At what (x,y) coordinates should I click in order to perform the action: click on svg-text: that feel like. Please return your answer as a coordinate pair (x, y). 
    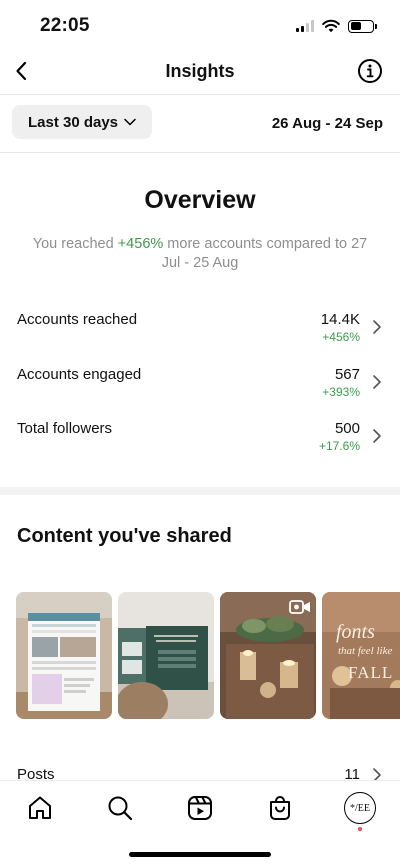
    Looking at the image, I should click on (365, 651).